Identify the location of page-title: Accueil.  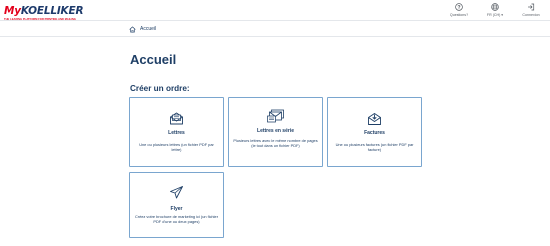
(153, 59).